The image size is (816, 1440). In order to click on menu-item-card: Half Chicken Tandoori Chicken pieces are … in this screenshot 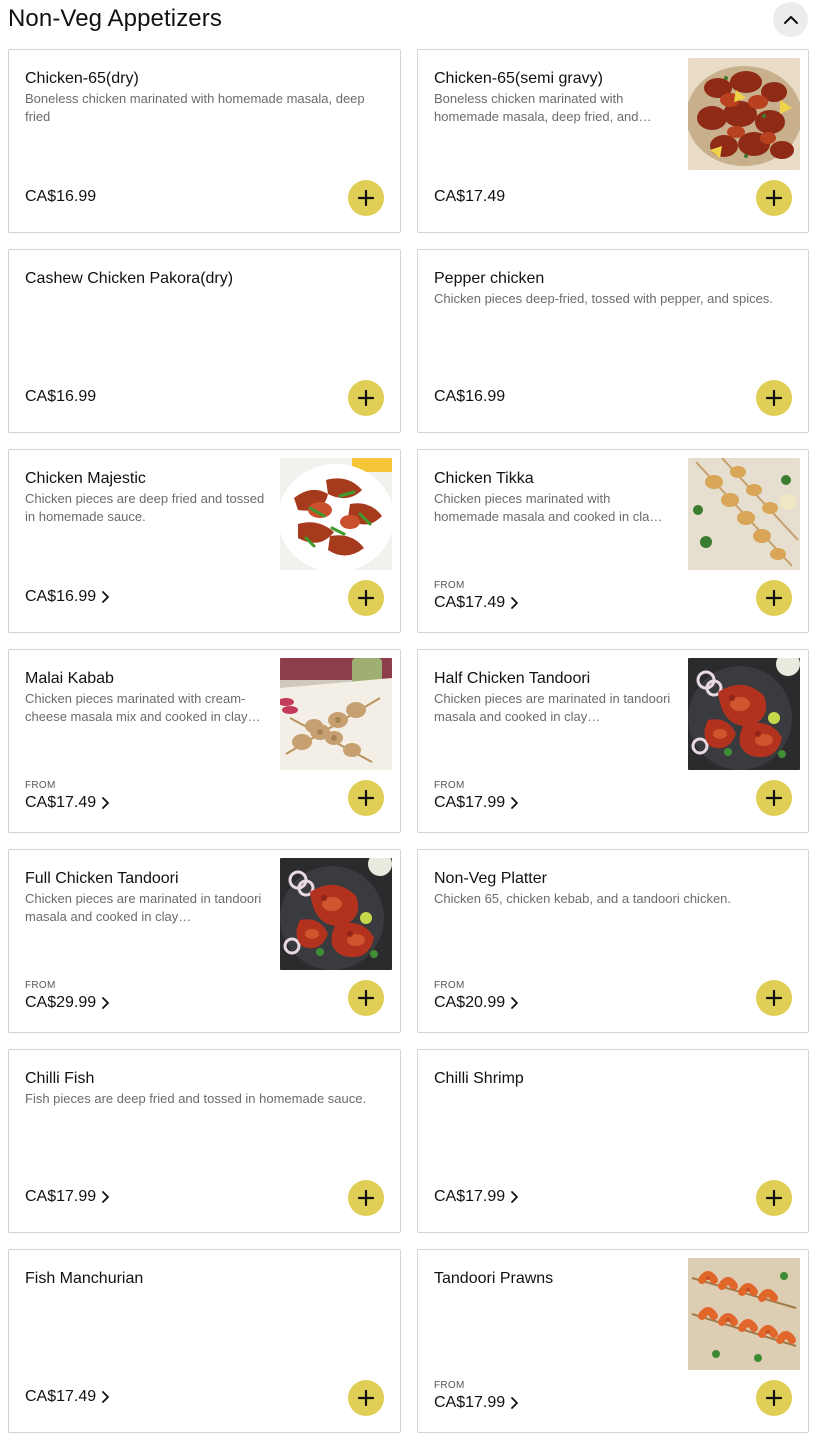, I will do `click(613, 741)`.